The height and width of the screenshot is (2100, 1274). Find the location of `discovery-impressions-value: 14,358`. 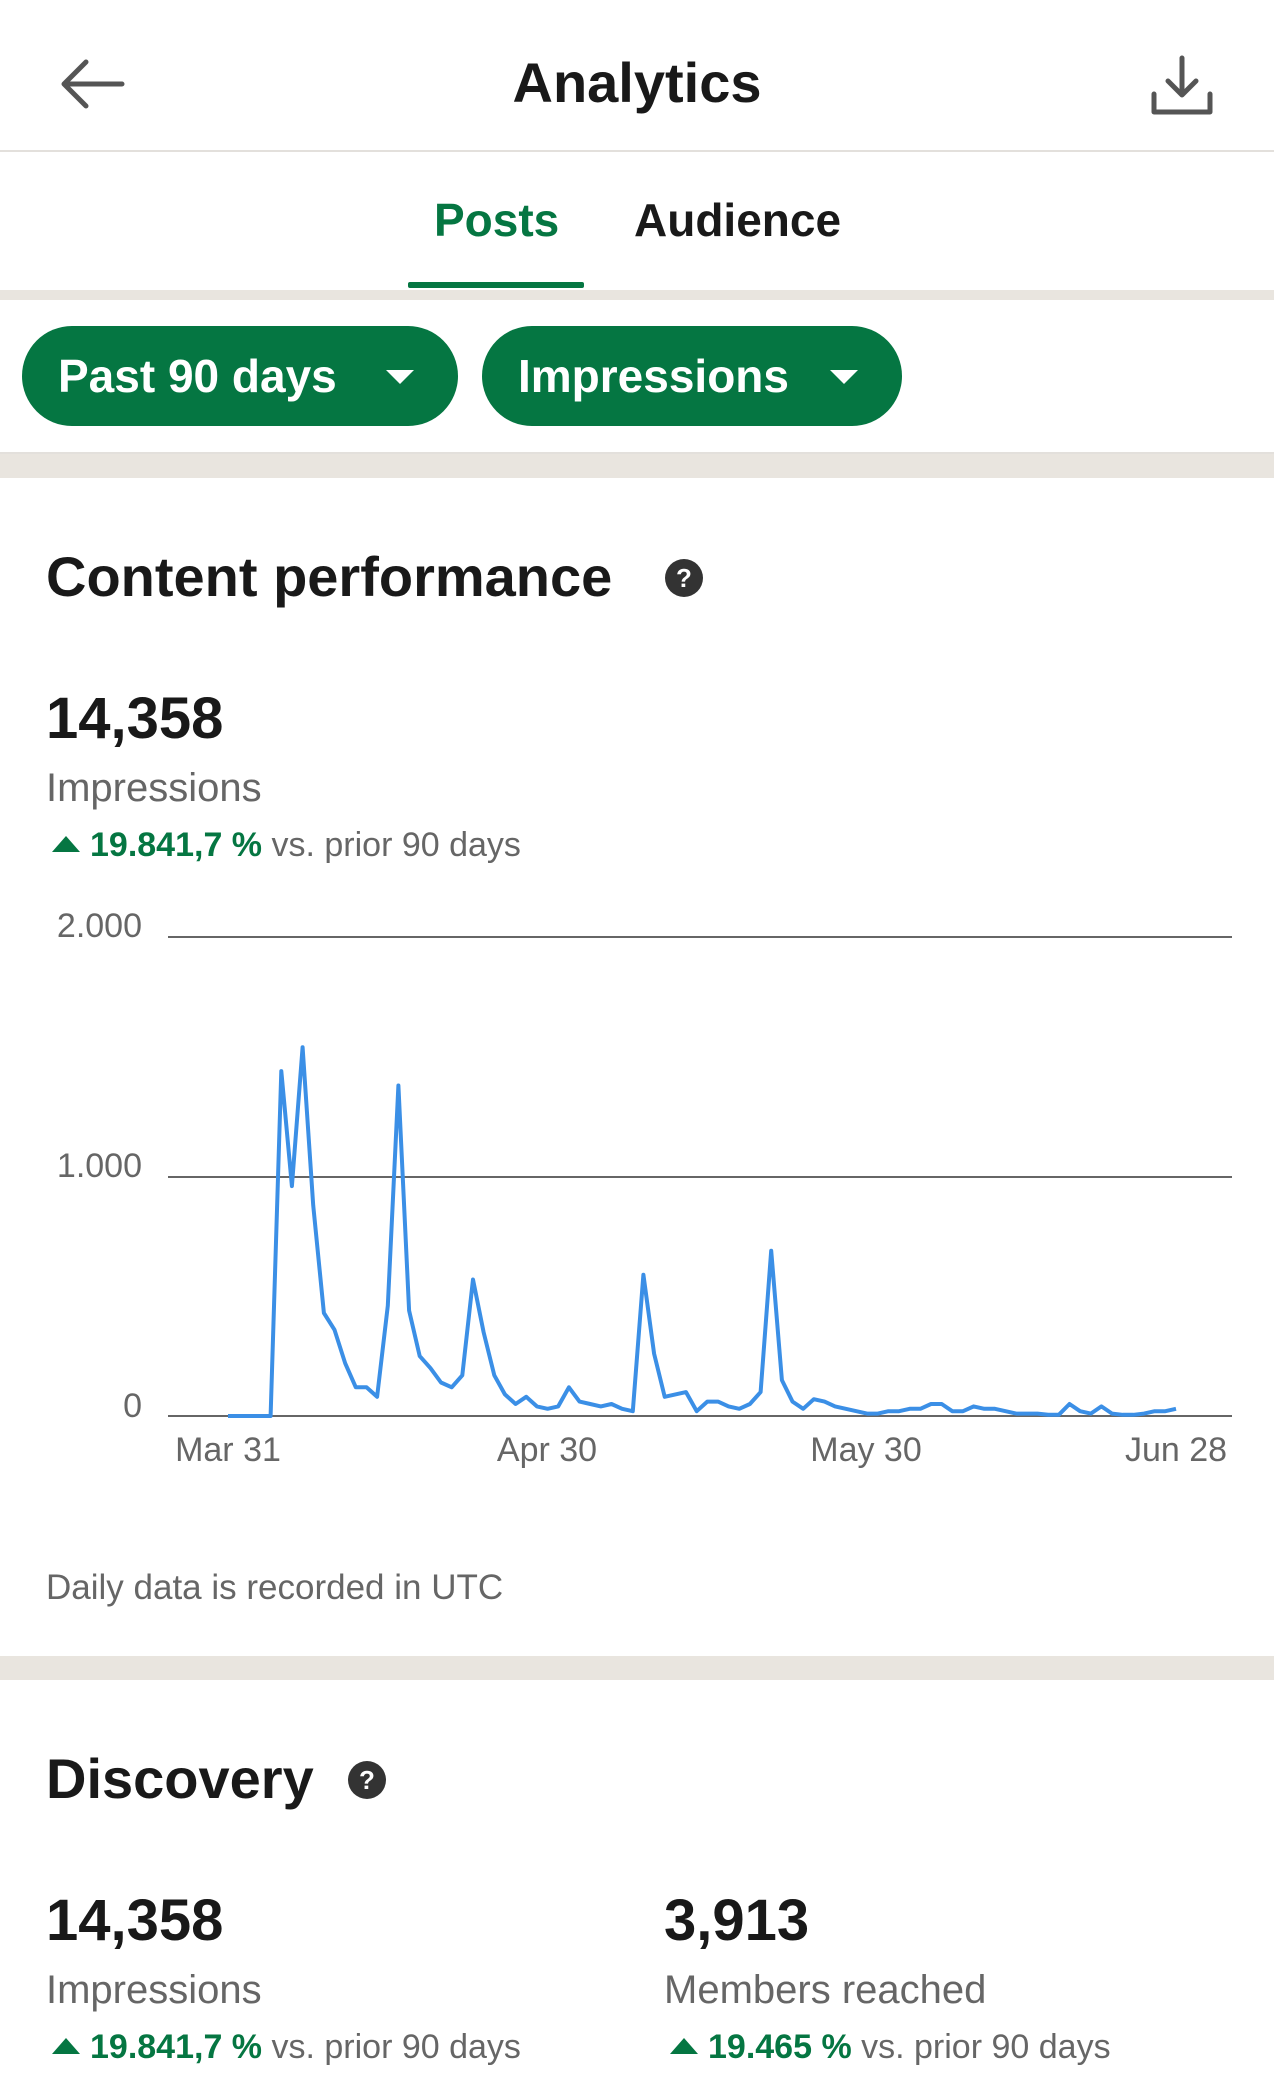

discovery-impressions-value: 14,358 is located at coordinates (135, 1920).